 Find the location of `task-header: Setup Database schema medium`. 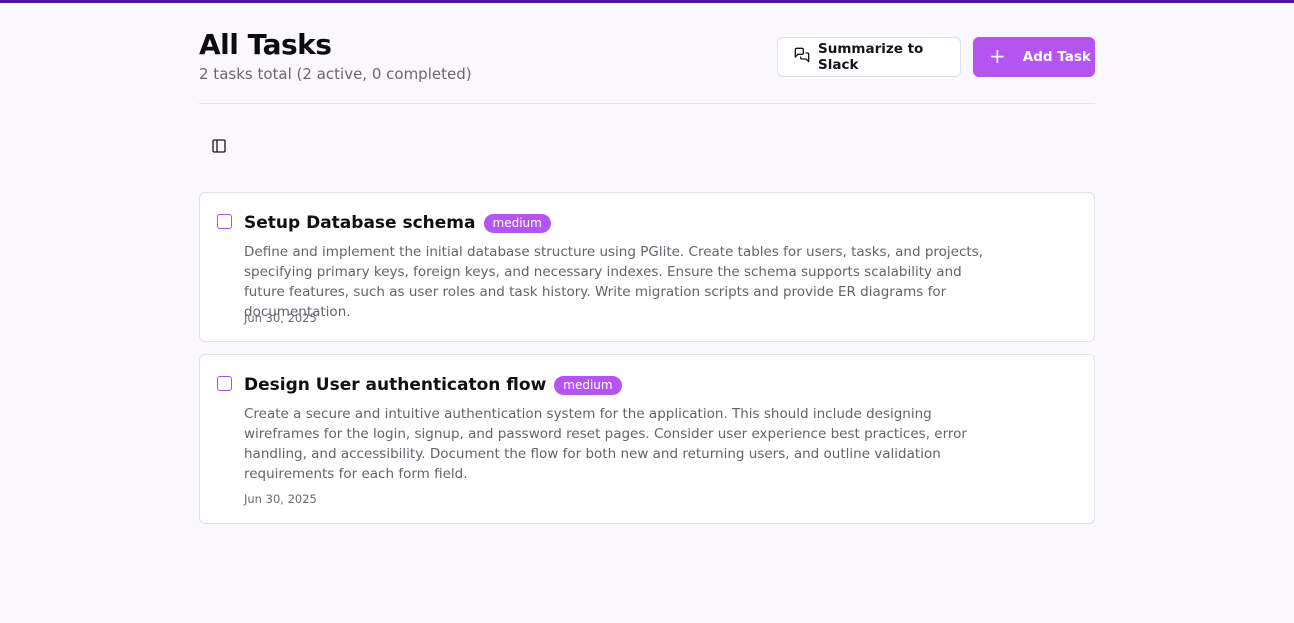

task-header: Setup Database schema medium is located at coordinates (397, 223).